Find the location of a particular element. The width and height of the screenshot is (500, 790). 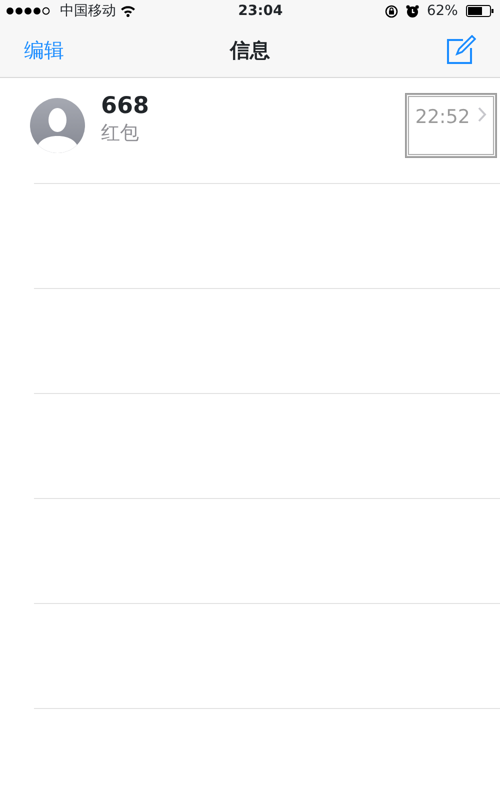

nav-title: 信息 is located at coordinates (250, 50).